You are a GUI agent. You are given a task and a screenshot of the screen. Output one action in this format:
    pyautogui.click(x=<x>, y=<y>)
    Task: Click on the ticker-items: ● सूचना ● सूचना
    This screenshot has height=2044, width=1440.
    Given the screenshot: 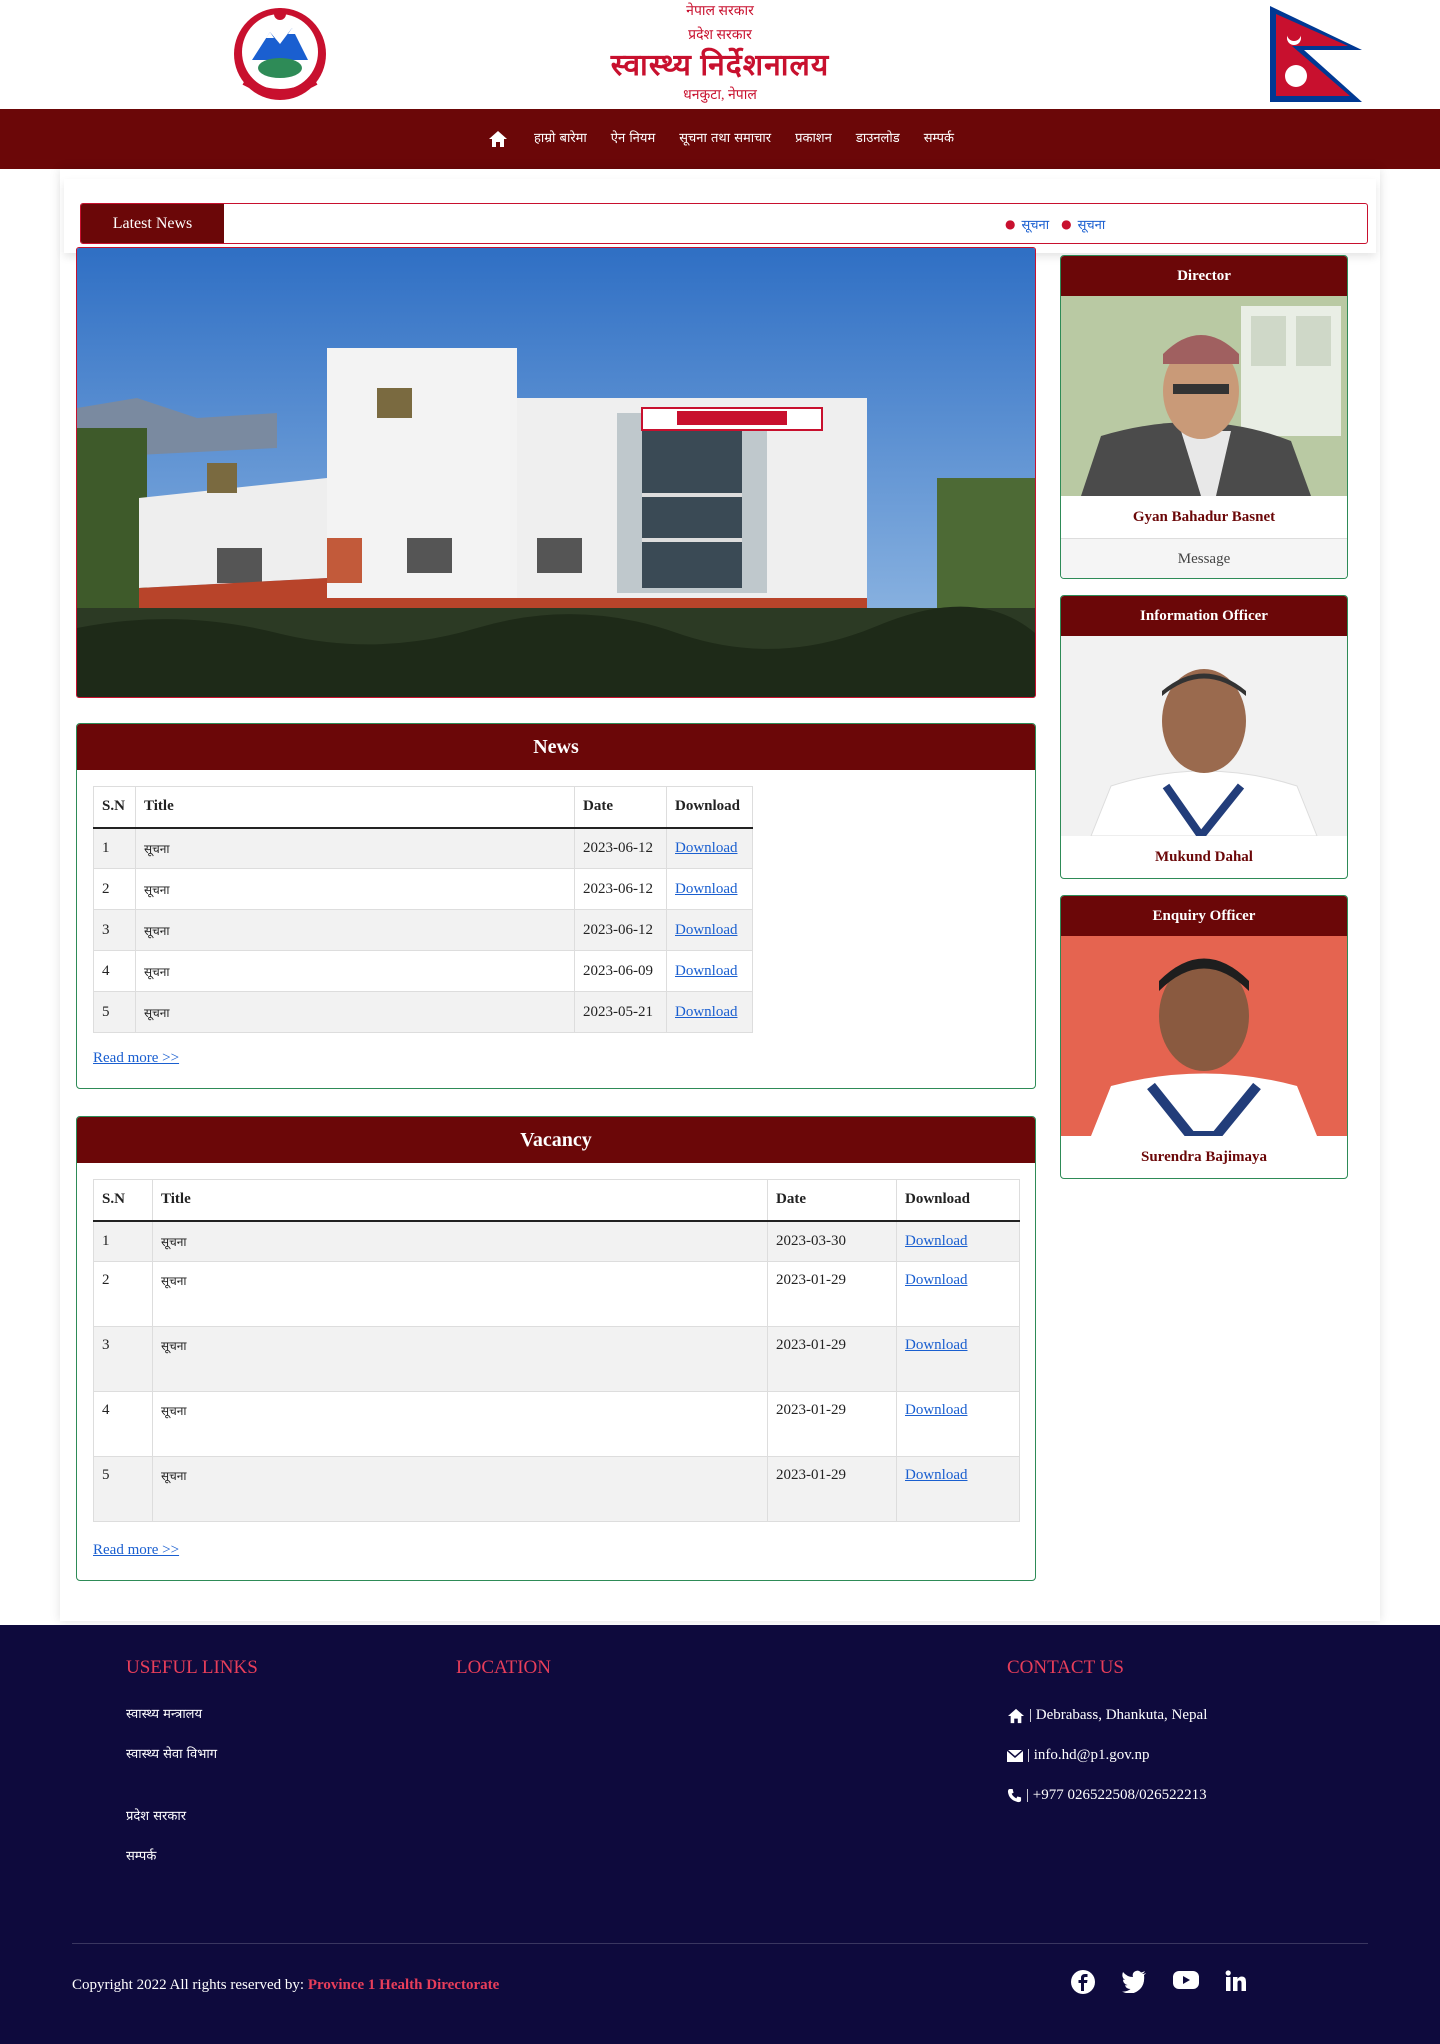 What is the action you would take?
    pyautogui.click(x=1049, y=223)
    